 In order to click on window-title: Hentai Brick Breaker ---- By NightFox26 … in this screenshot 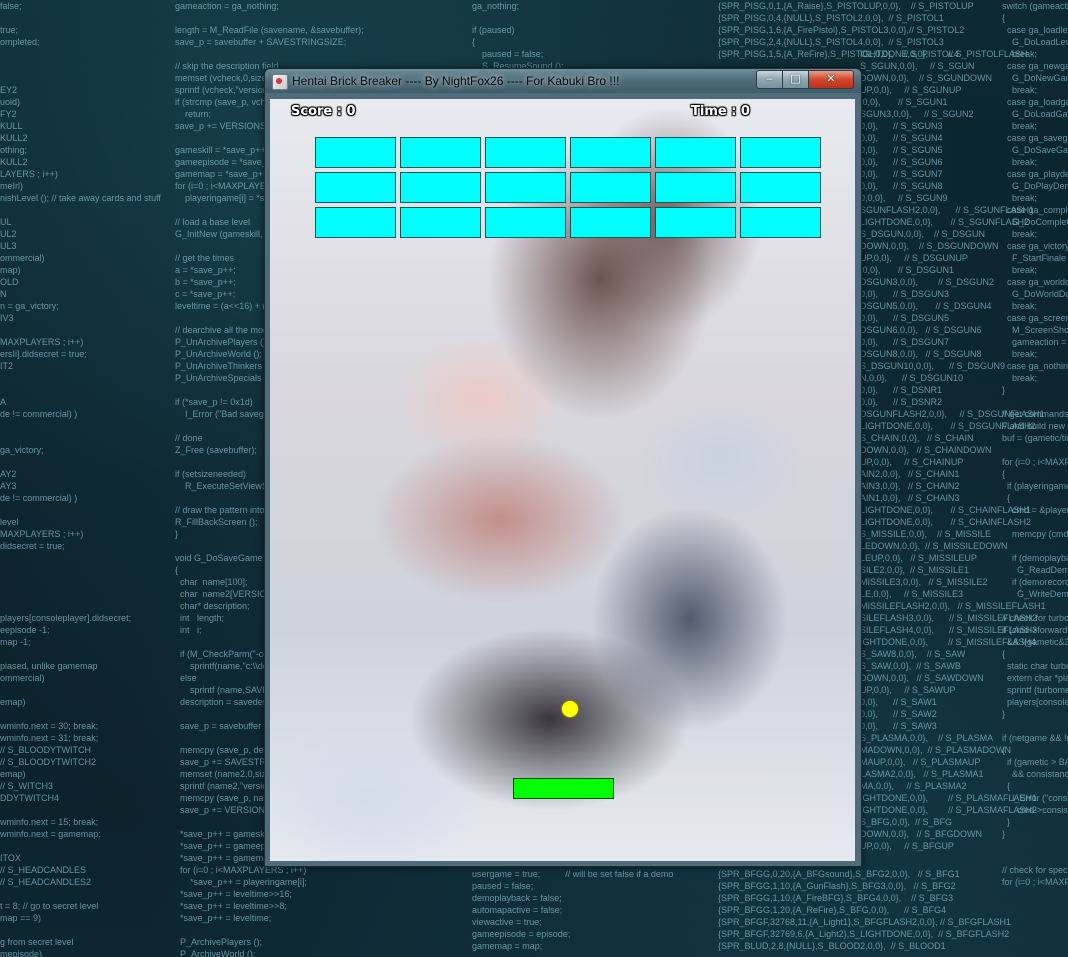, I will do `click(456, 81)`.